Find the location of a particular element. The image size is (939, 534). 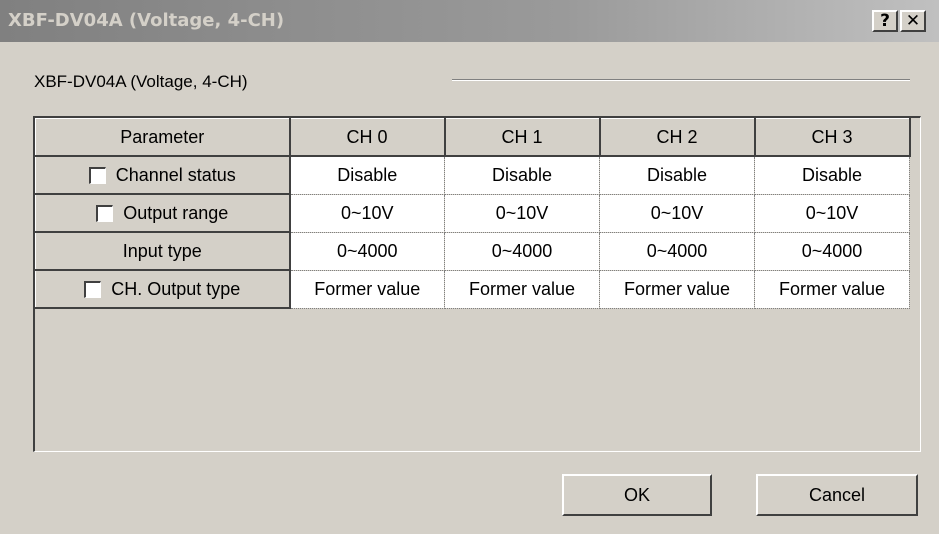

close-button: ✕ is located at coordinates (913, 21).